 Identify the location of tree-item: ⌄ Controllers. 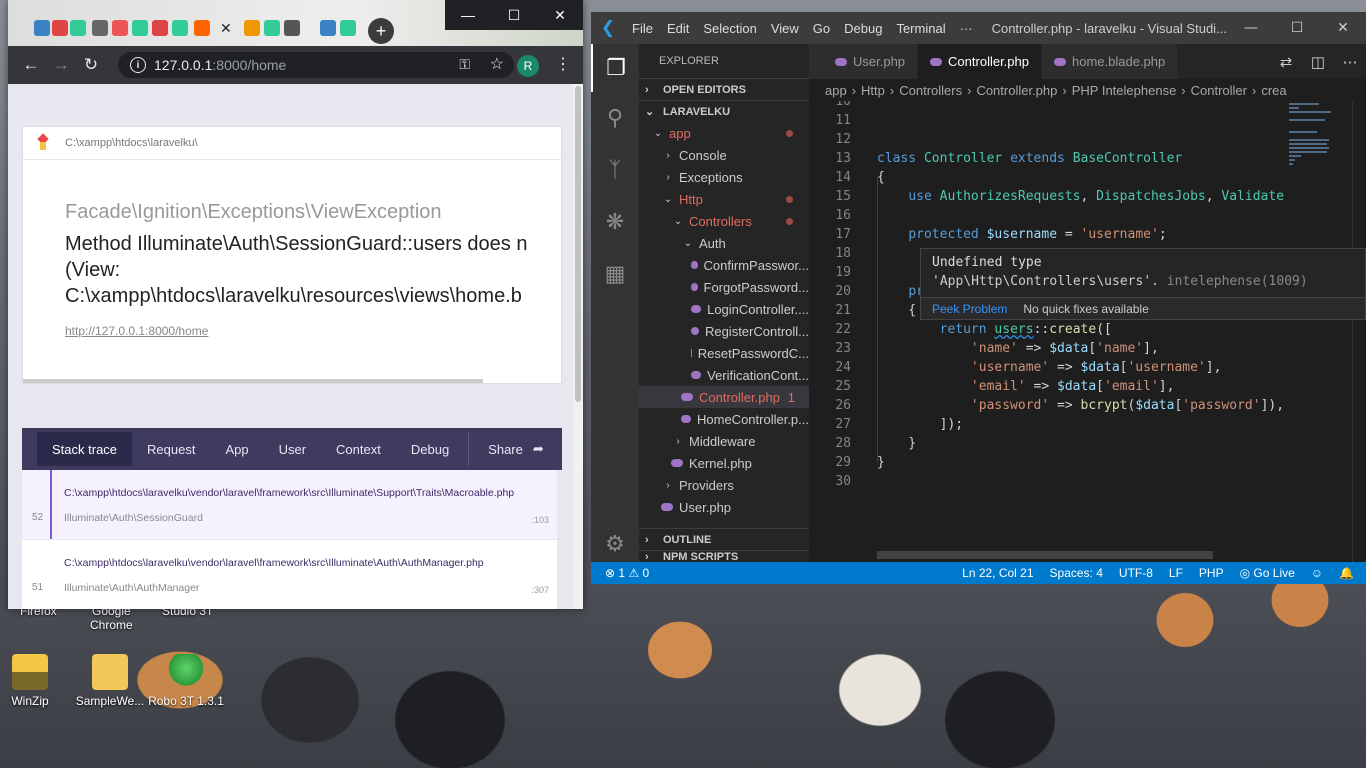
(724, 221).